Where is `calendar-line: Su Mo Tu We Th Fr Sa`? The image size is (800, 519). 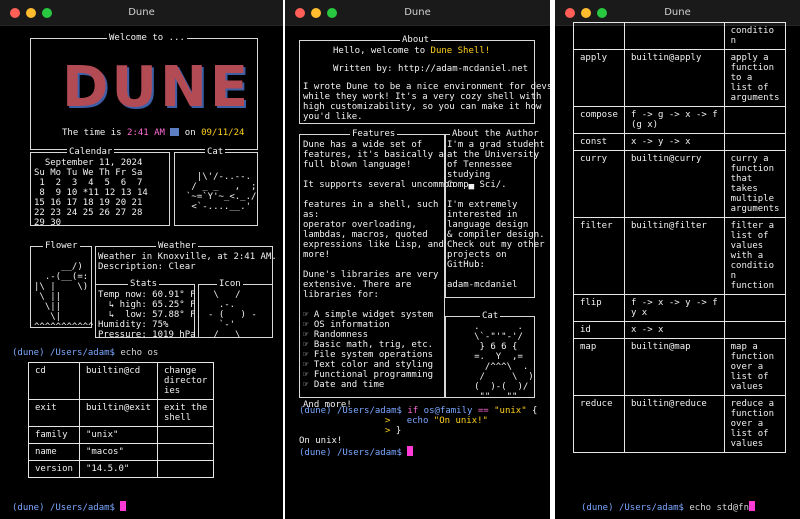
calendar-line: Su Mo Tu We Th Fr Sa is located at coordinates (88, 173).